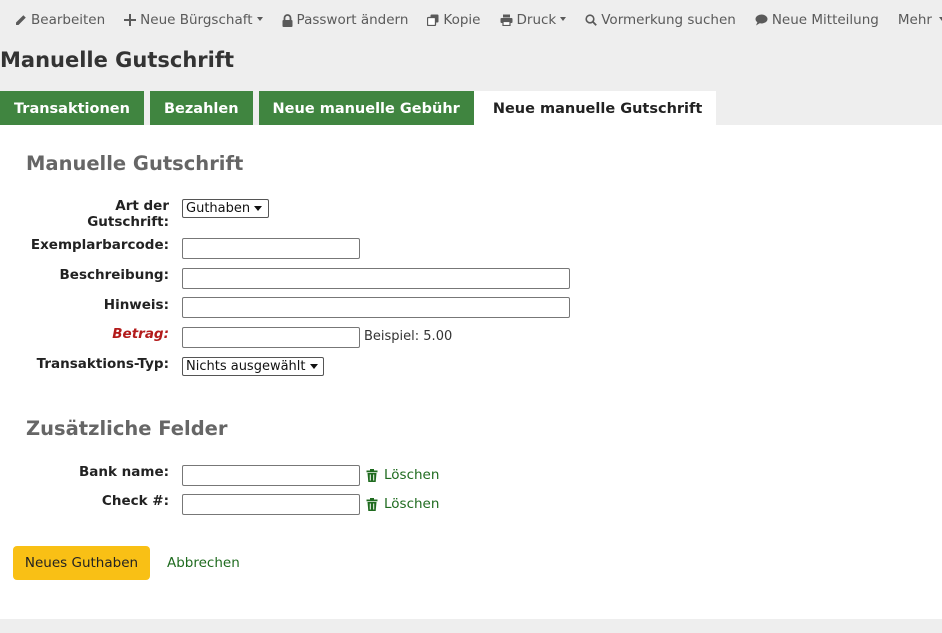 The image size is (942, 633). I want to click on change-password-button: Passwort ändern, so click(345, 20).